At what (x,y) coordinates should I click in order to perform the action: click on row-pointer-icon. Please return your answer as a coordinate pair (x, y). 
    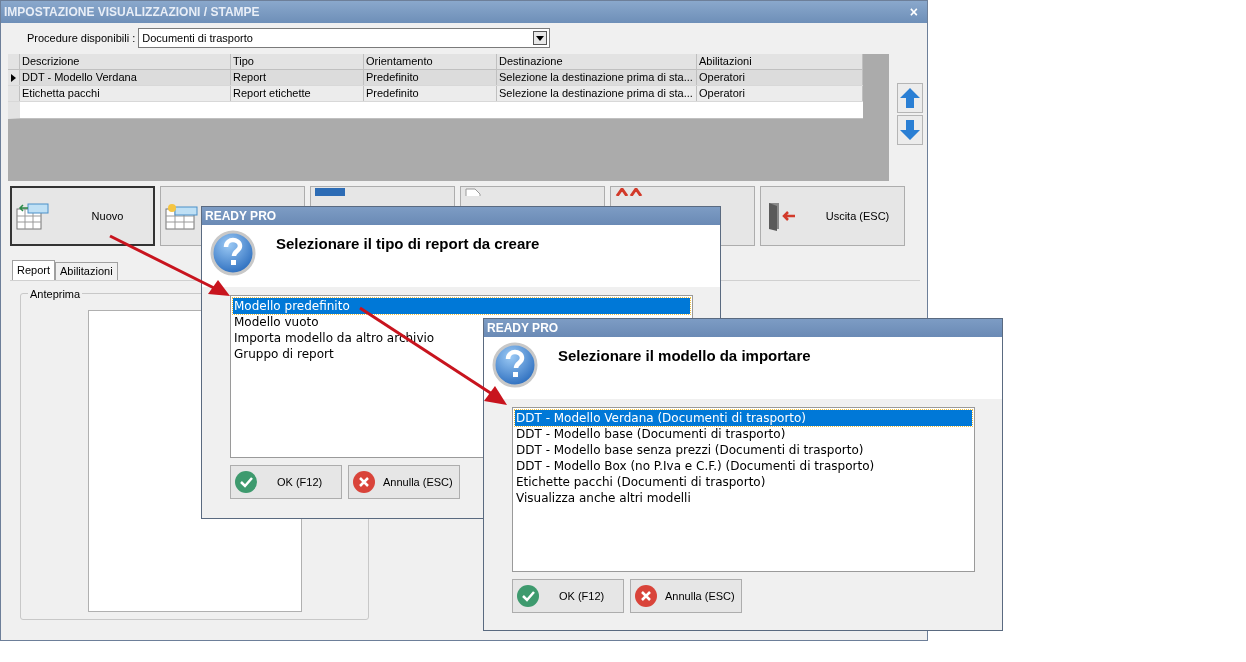
    Looking at the image, I should click on (13, 77).